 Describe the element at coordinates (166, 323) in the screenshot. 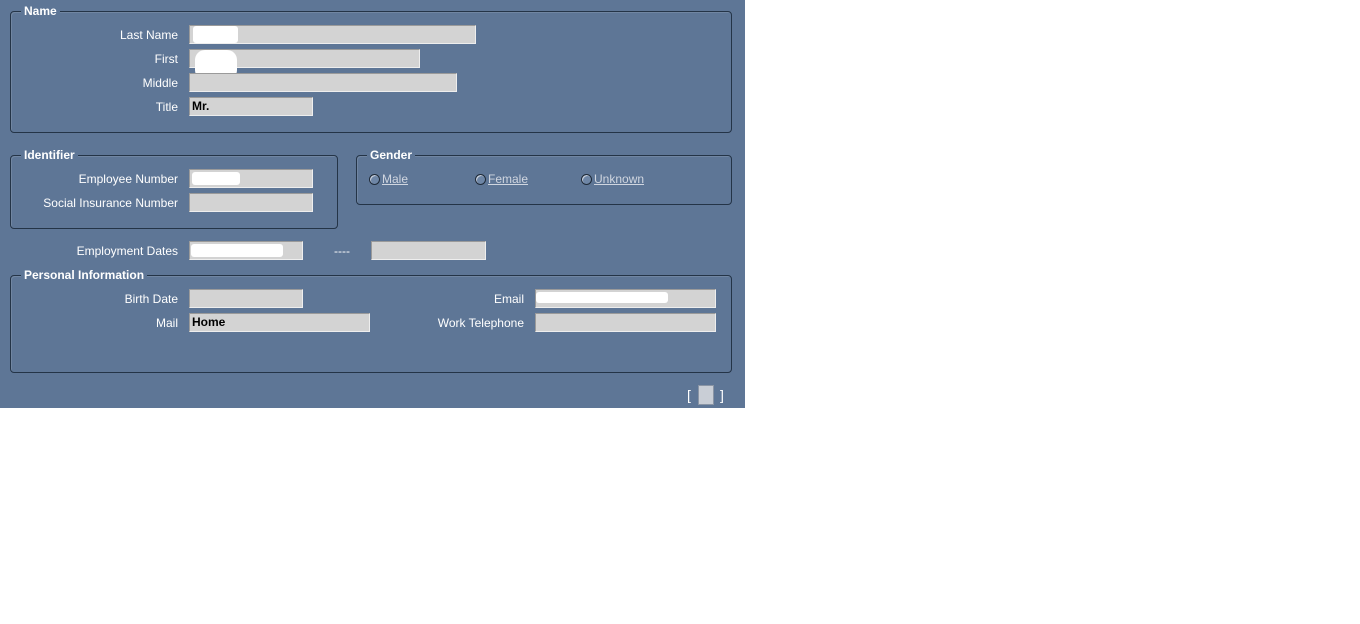

I see `mail-label: Mail` at that location.